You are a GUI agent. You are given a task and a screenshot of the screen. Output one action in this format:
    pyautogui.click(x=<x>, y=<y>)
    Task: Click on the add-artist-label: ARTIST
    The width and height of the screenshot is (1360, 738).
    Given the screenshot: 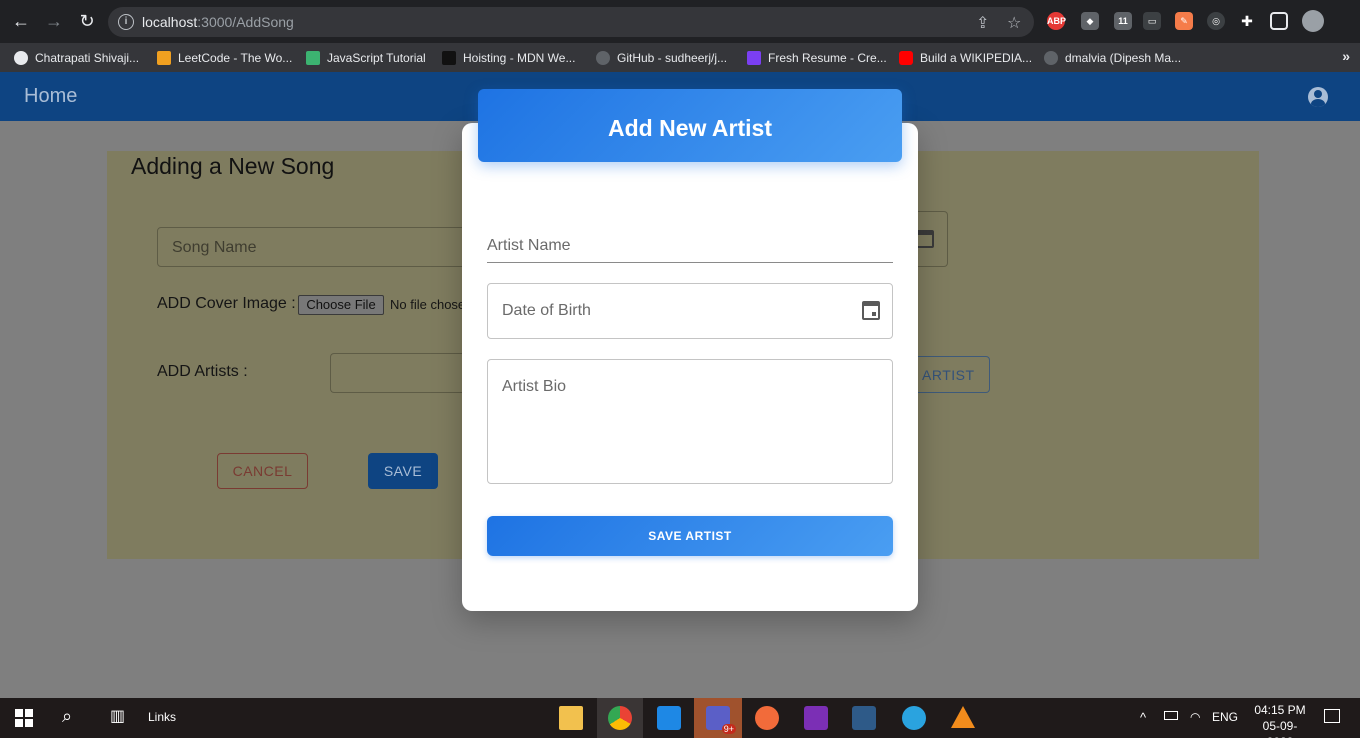 What is the action you would take?
    pyautogui.click(x=948, y=375)
    